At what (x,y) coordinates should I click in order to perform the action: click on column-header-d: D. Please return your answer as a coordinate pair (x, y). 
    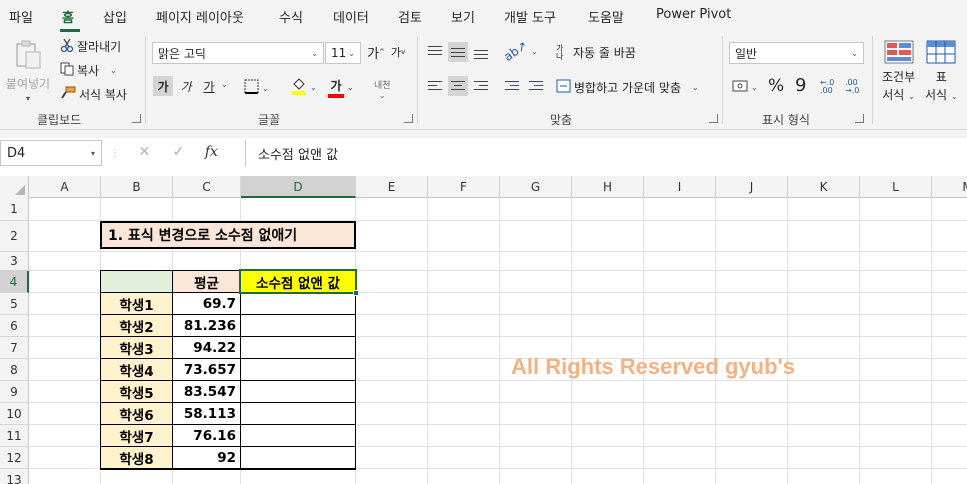
    Looking at the image, I should click on (298, 187).